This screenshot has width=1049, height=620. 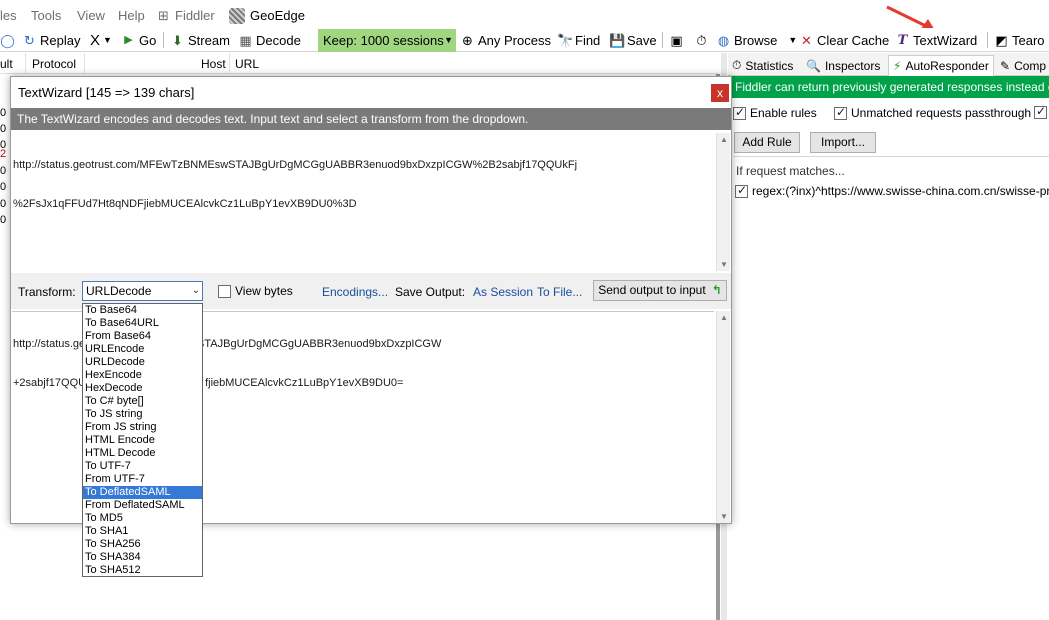 I want to click on transform-option: To SHA256, so click(x=142, y=544).